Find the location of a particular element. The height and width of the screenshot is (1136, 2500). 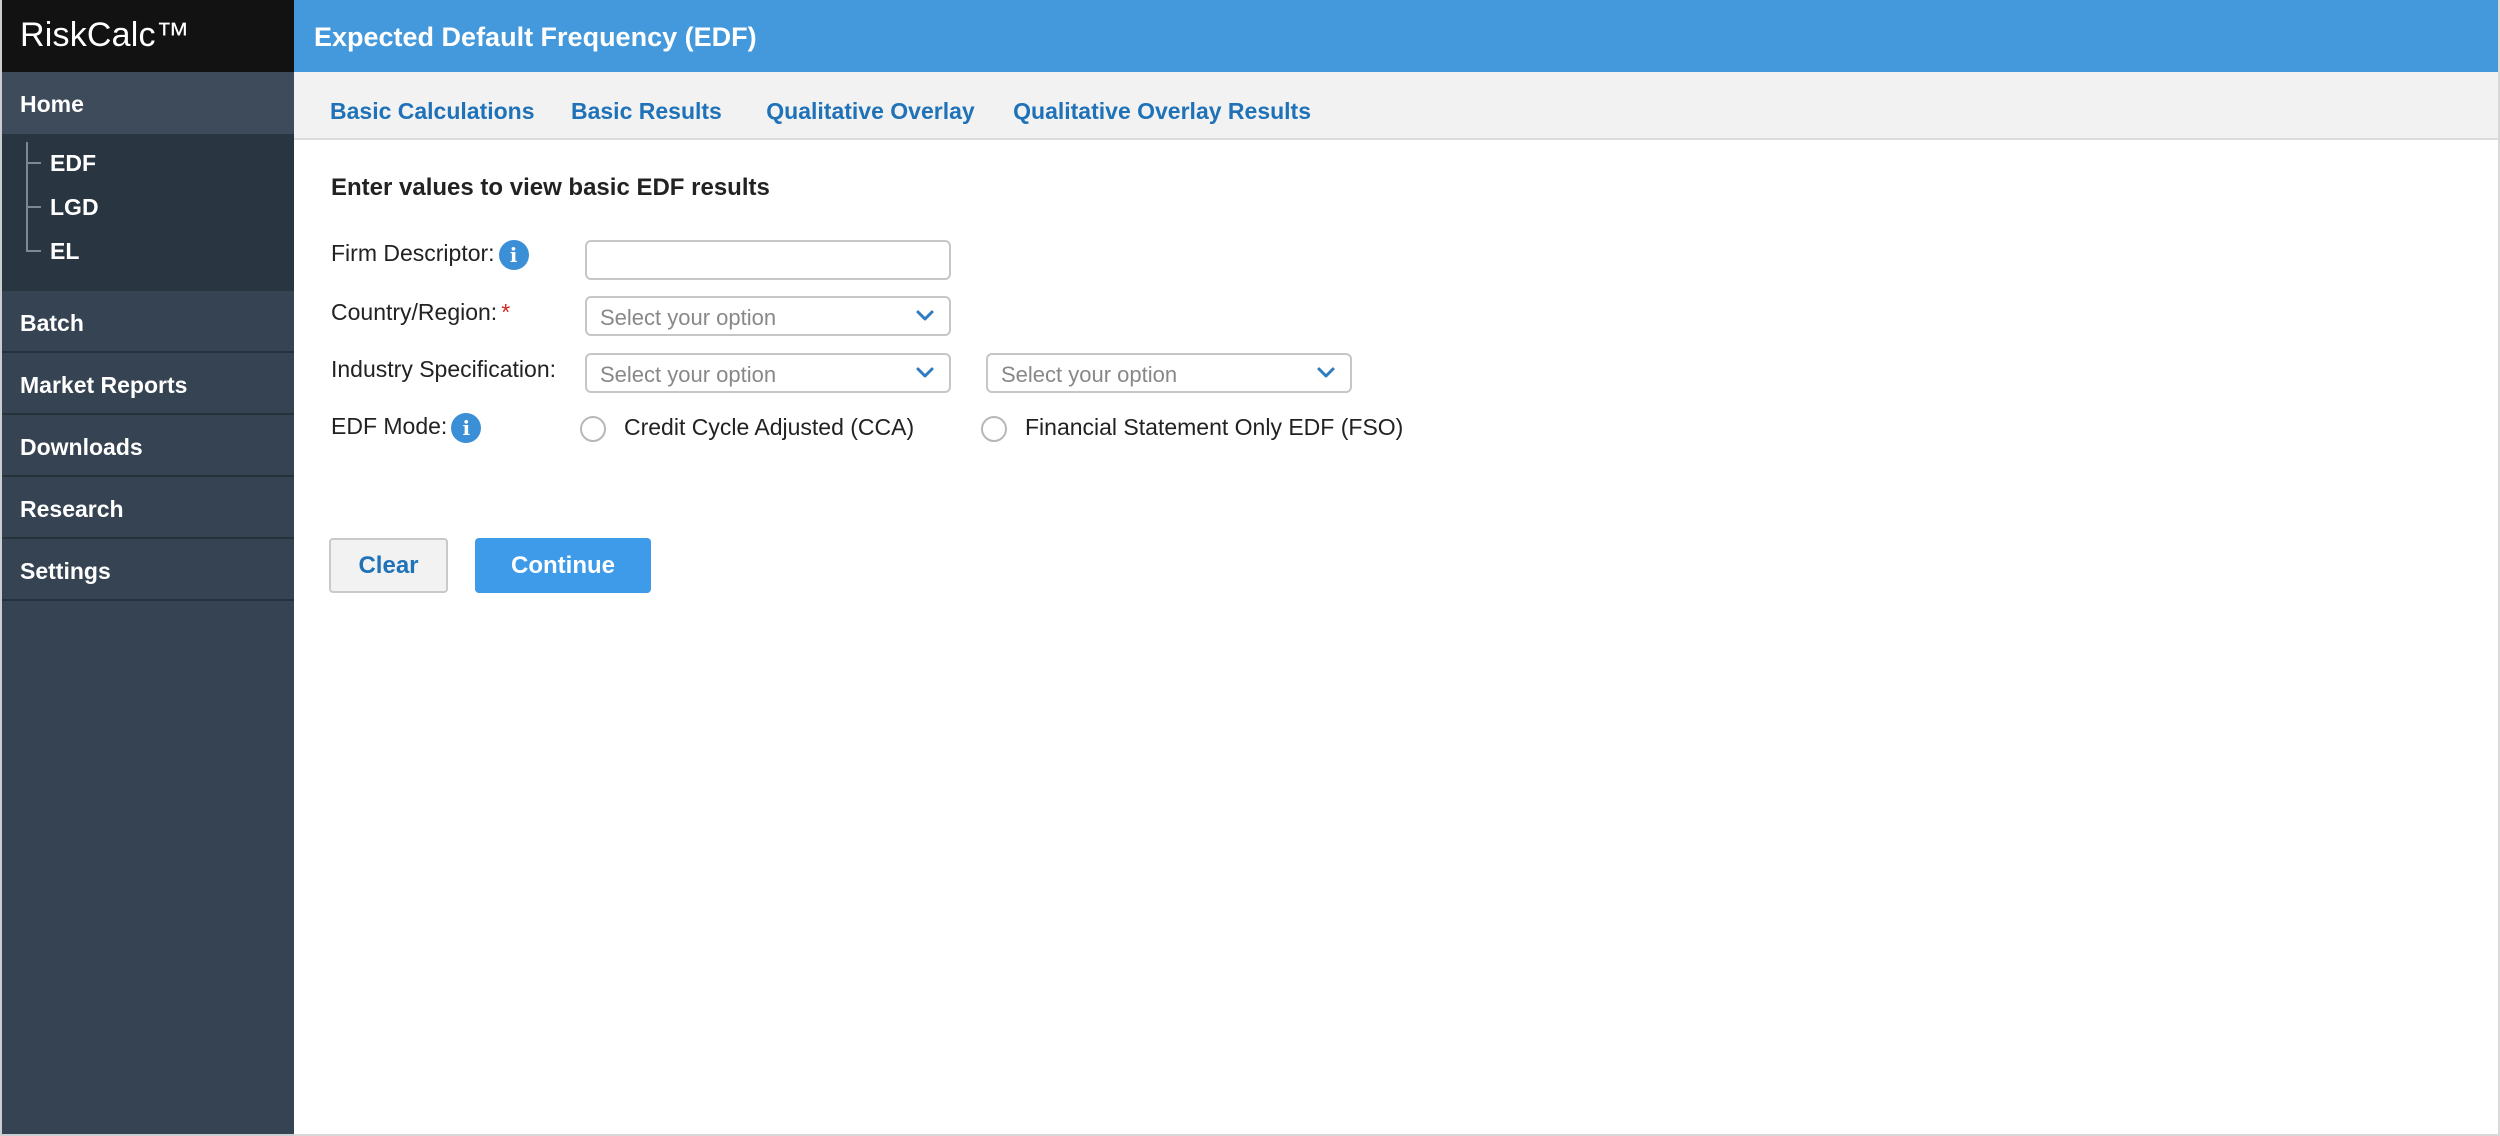

tab-qualitative-overlay: Qualitative Overlay is located at coordinates (870, 111).